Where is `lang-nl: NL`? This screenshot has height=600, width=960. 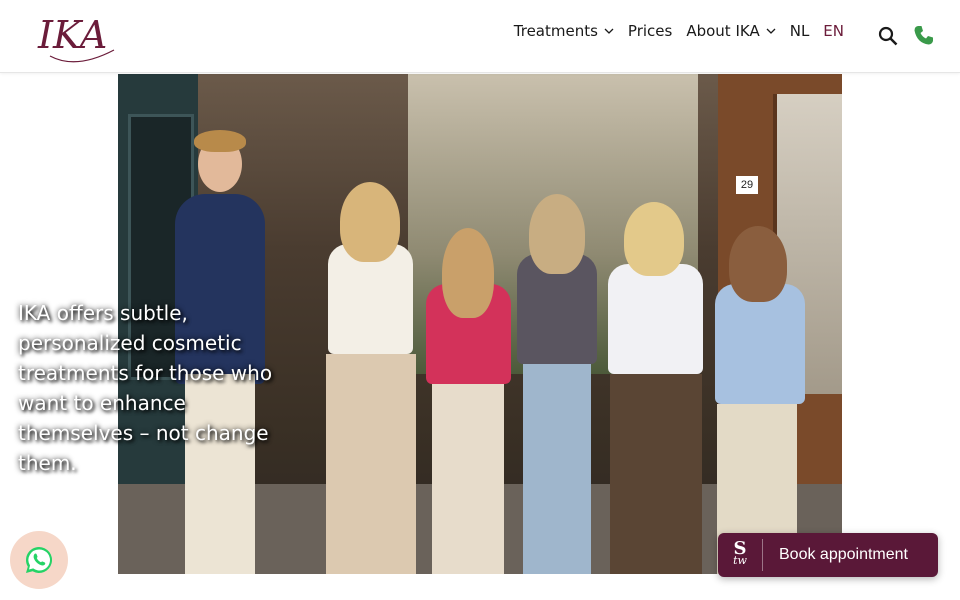
lang-nl: NL is located at coordinates (800, 31).